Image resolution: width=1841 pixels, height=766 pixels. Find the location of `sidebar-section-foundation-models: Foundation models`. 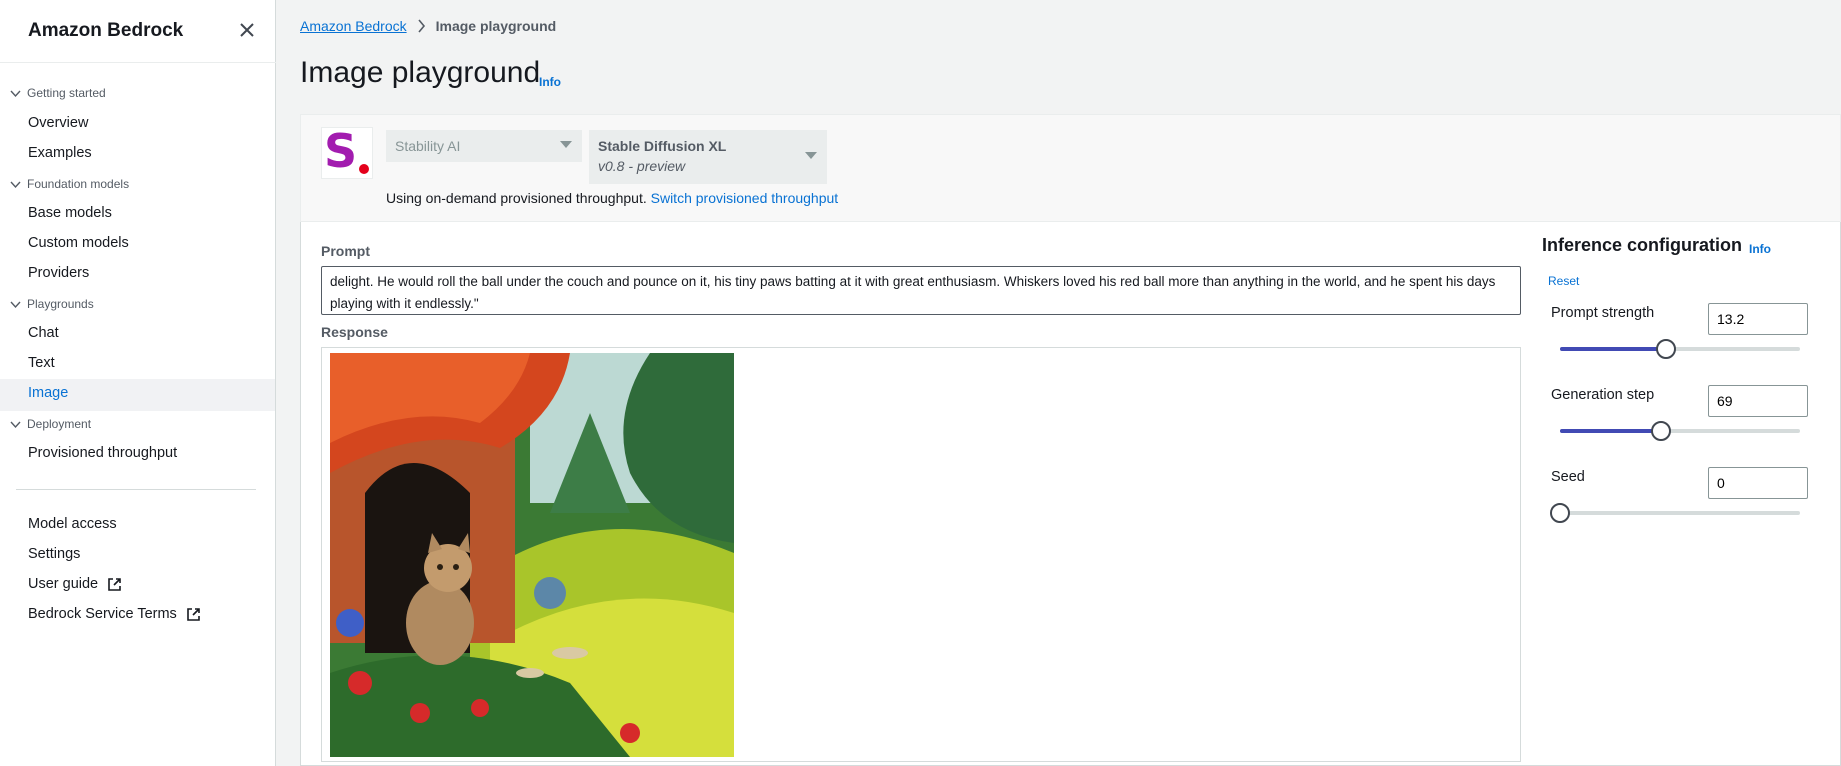

sidebar-section-foundation-models: Foundation models is located at coordinates (69, 184).